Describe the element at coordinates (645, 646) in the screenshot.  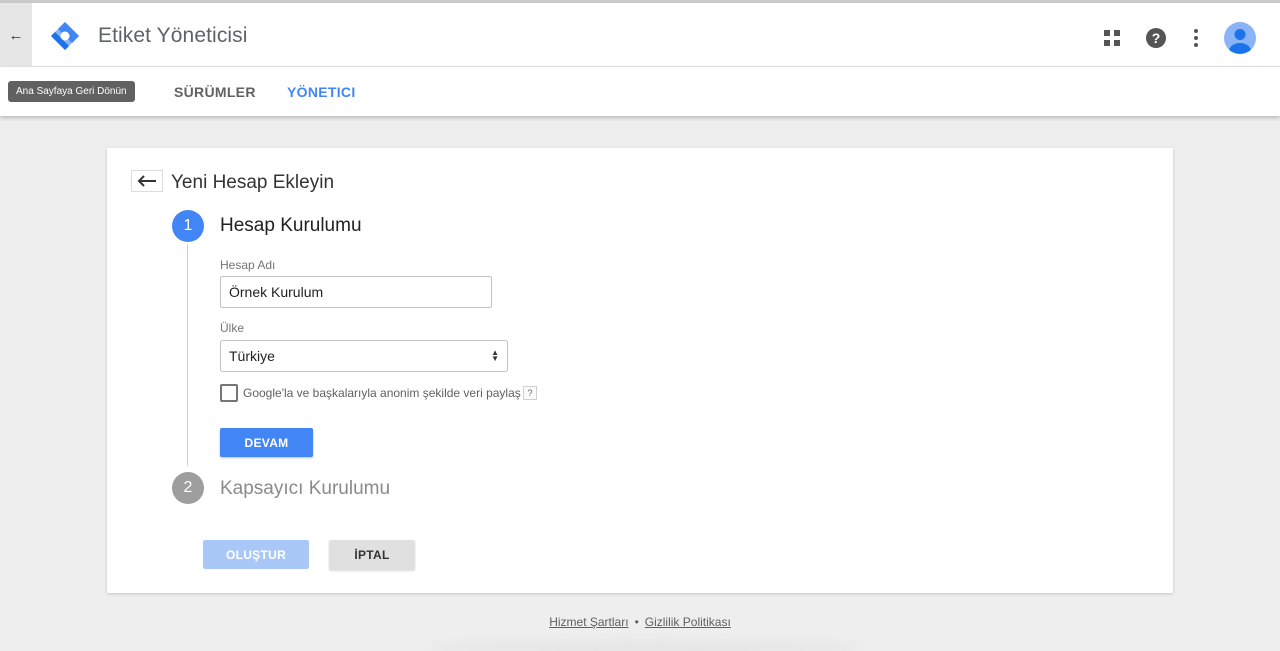
I see `bottom-shadow` at that location.